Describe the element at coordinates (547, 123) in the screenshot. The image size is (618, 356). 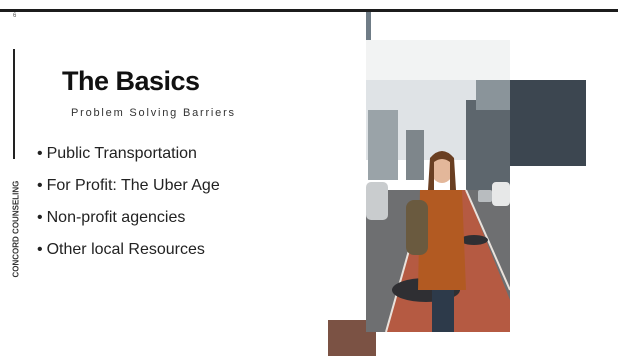
I see `photo-accent-building` at that location.